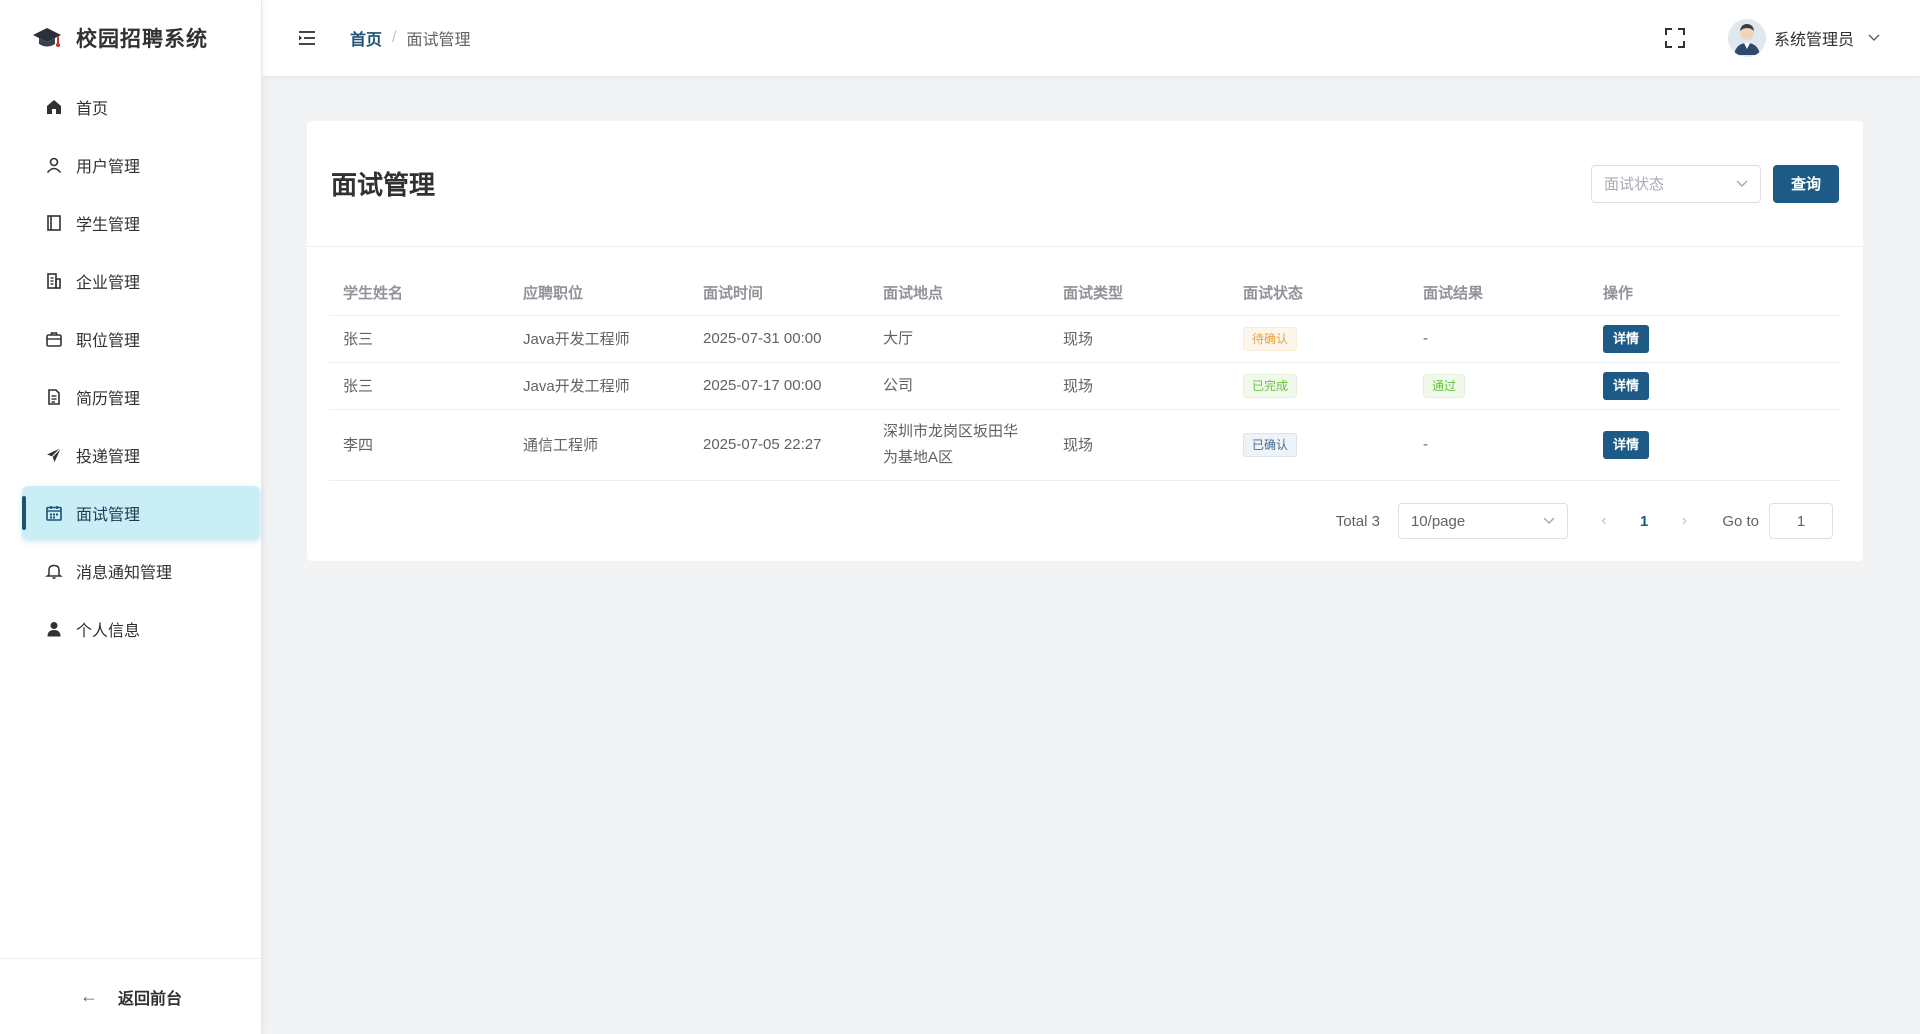 The image size is (1920, 1034). Describe the element at coordinates (1319, 445) in the screenshot. I see `cell-status: 已确认` at that location.